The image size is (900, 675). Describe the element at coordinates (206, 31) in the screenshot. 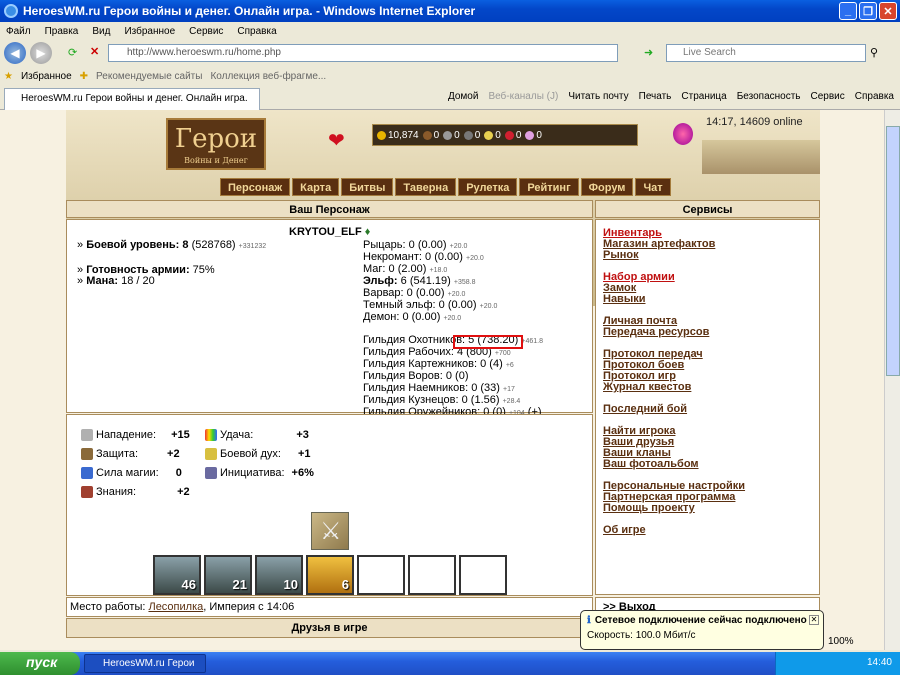

I see `menu-tools: Сервис` at that location.